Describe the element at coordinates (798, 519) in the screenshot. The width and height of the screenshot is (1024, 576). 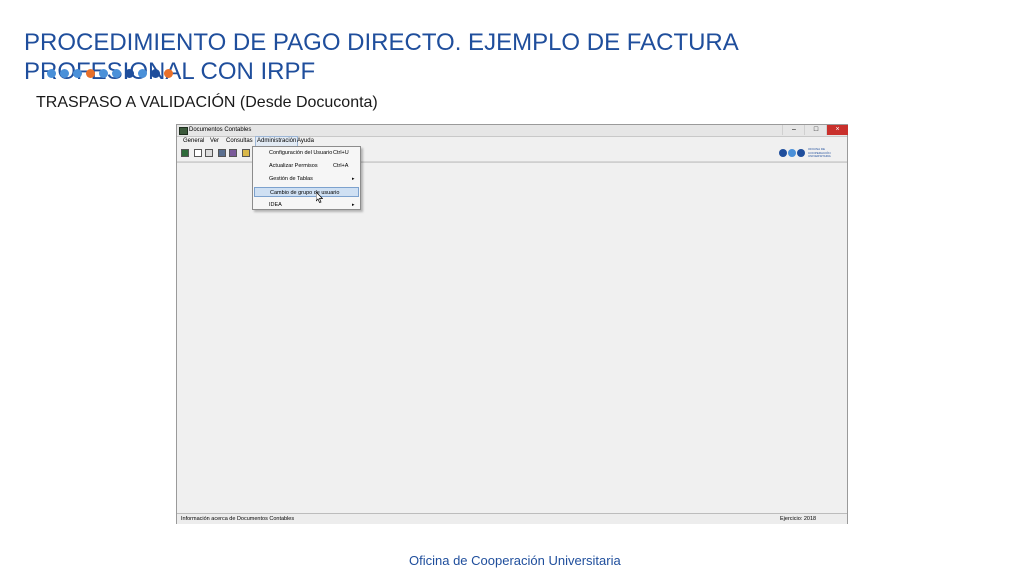
I see `status-year: Ejercicio: 2018` at that location.